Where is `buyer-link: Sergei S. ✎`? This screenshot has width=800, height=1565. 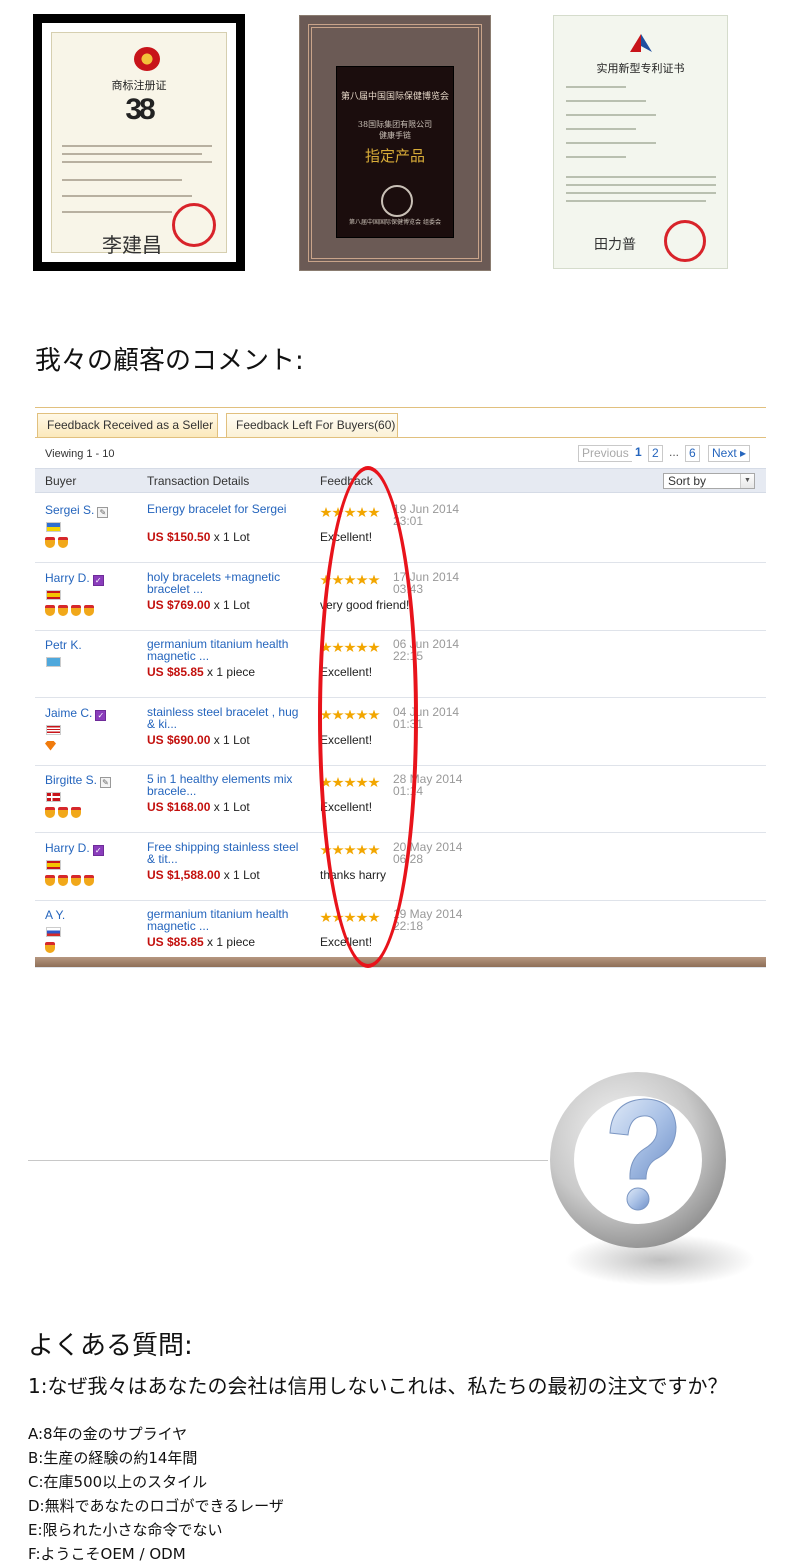
buyer-link: Sergei S. ✎ is located at coordinates (77, 510).